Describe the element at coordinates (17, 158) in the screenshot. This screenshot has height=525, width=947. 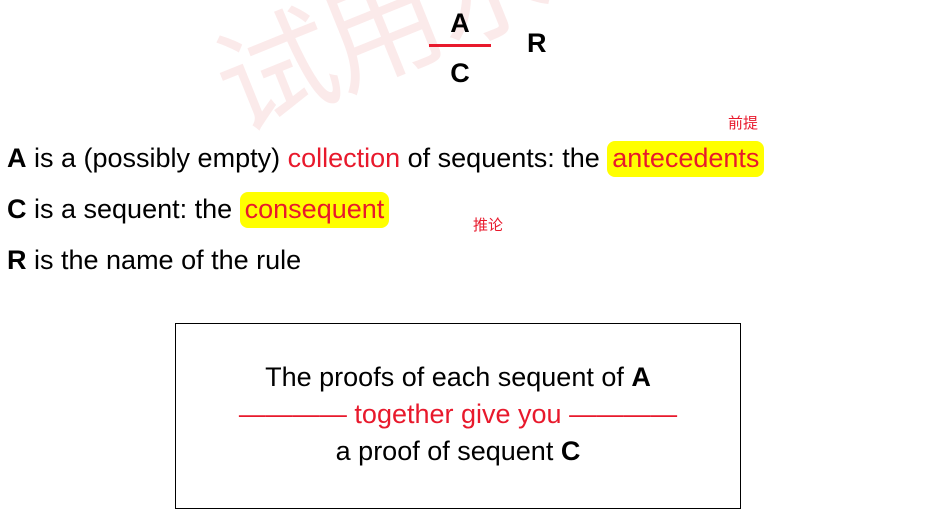
I see `term-a: A` at that location.